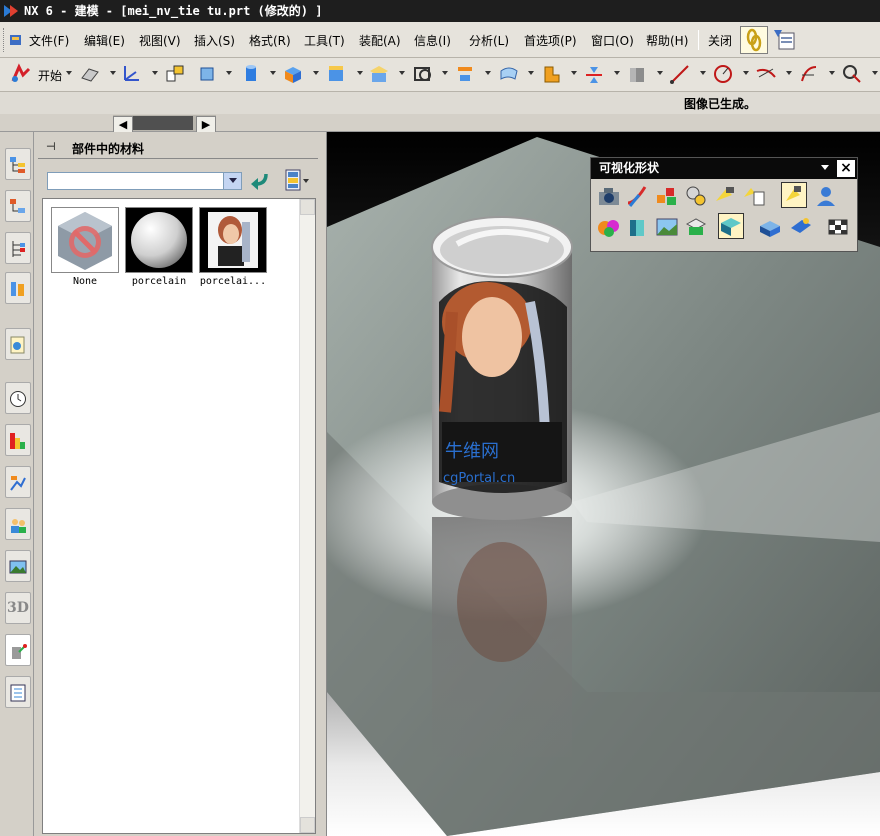 The width and height of the screenshot is (880, 836). What do you see at coordinates (18, 206) in the screenshot?
I see `constraint-navigator-tab` at bounding box center [18, 206].